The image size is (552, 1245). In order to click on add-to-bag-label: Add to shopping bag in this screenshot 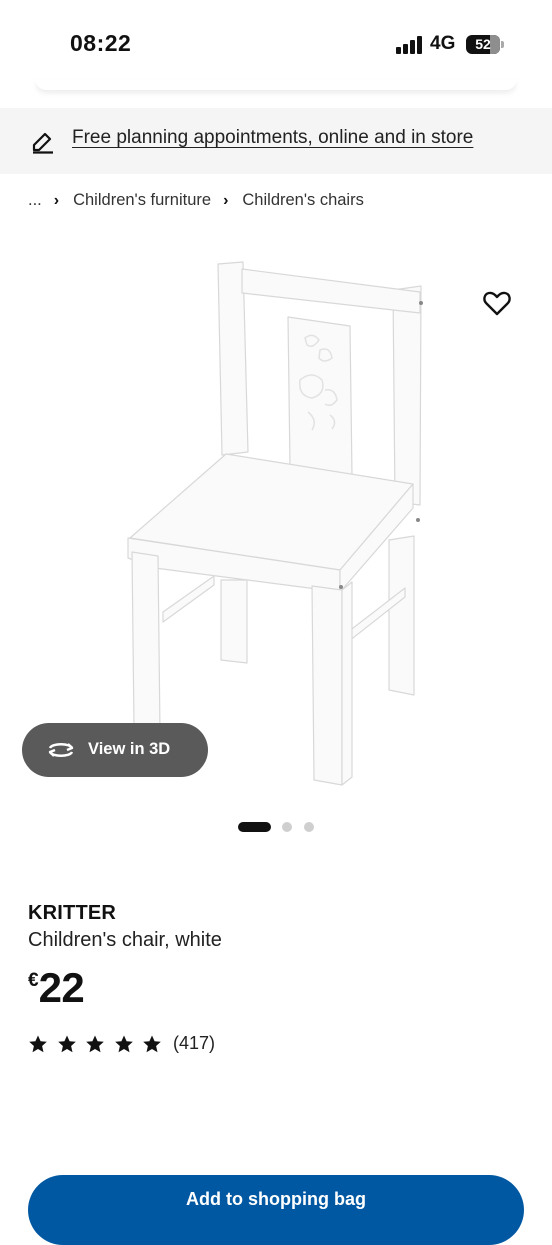, I will do `click(276, 1199)`.